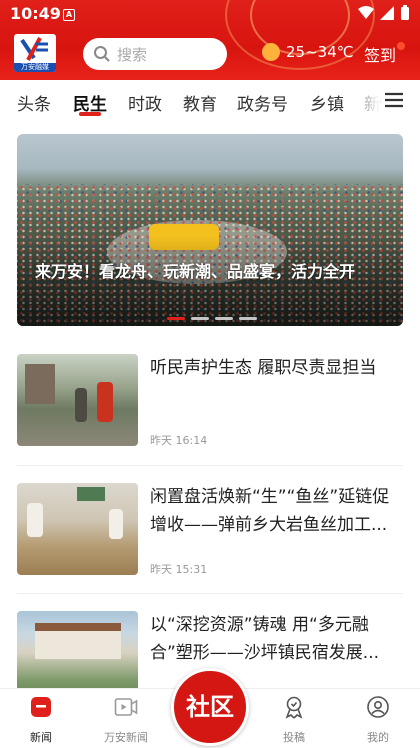 The height and width of the screenshot is (748, 420). What do you see at coordinates (271, 52) in the screenshot?
I see `sun-icon` at bounding box center [271, 52].